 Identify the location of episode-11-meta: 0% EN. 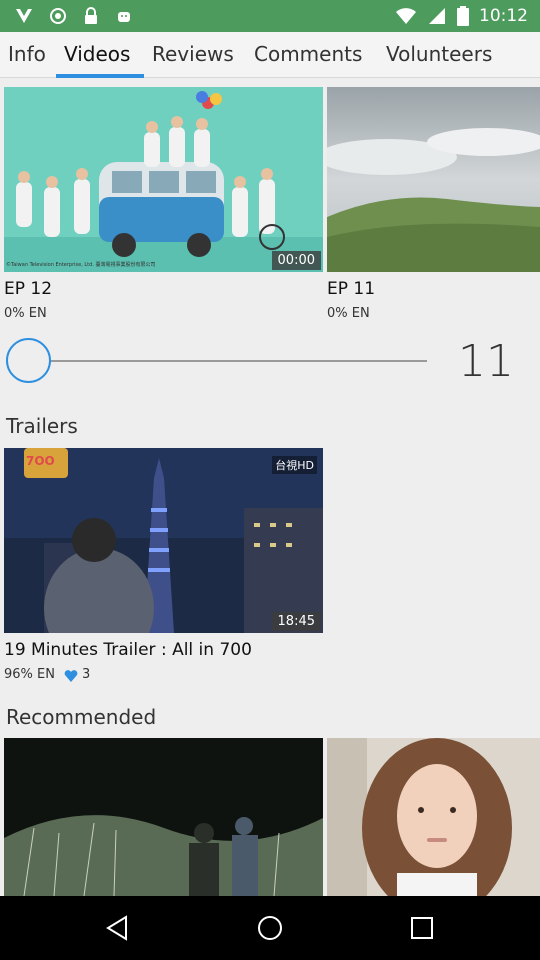
(348, 313).